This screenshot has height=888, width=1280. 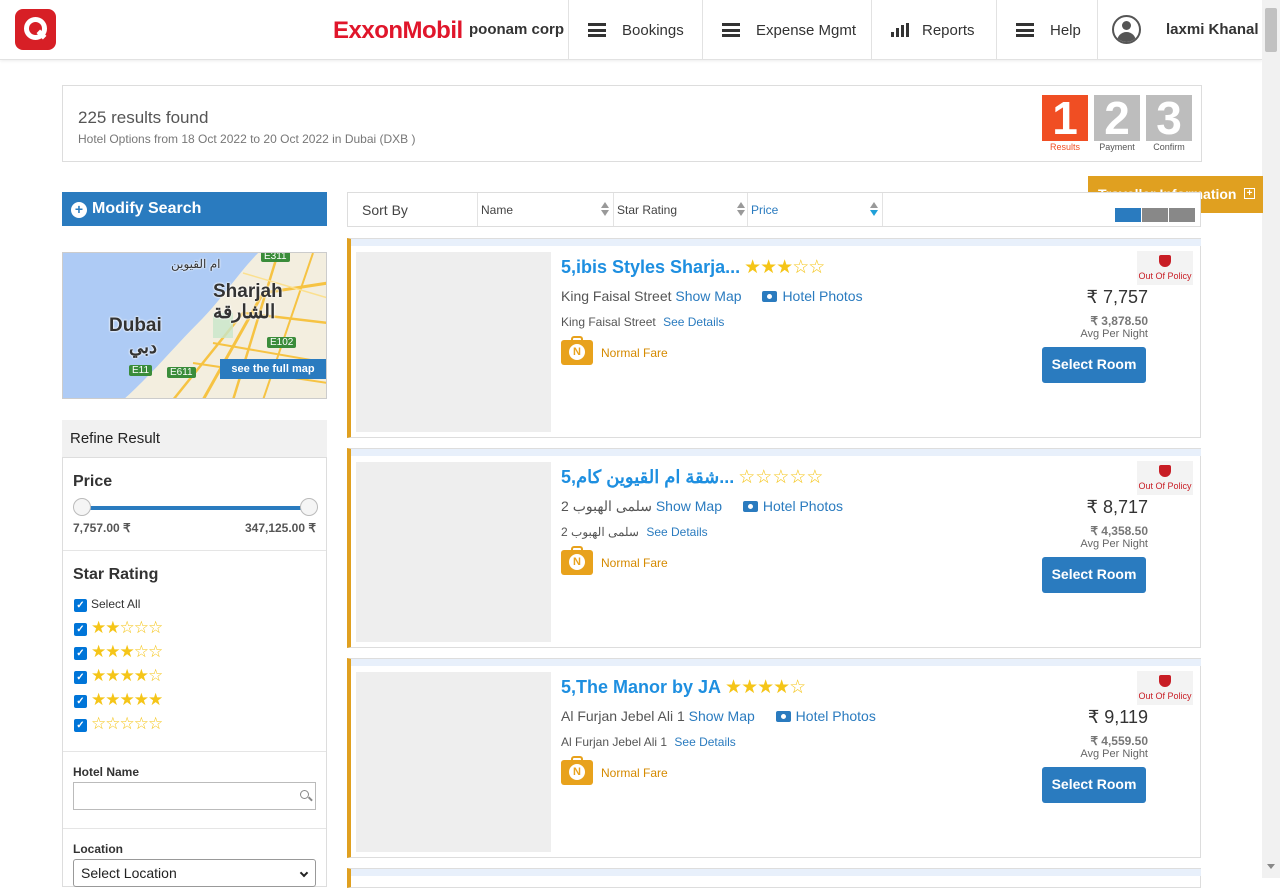 What do you see at coordinates (196, 264) in the screenshot?
I see `map-city-umm-al-quwain-ar: ام القيوين` at bounding box center [196, 264].